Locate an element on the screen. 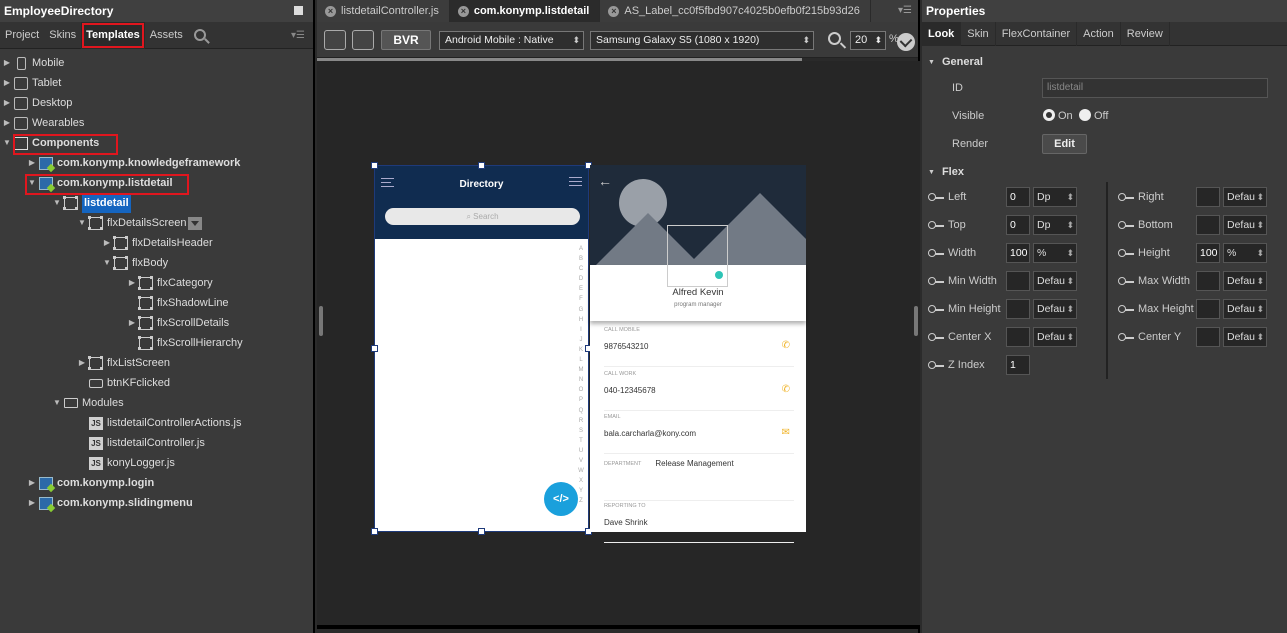 The image size is (1287, 633). tree-item: flxShadowLine is located at coordinates (178, 303).